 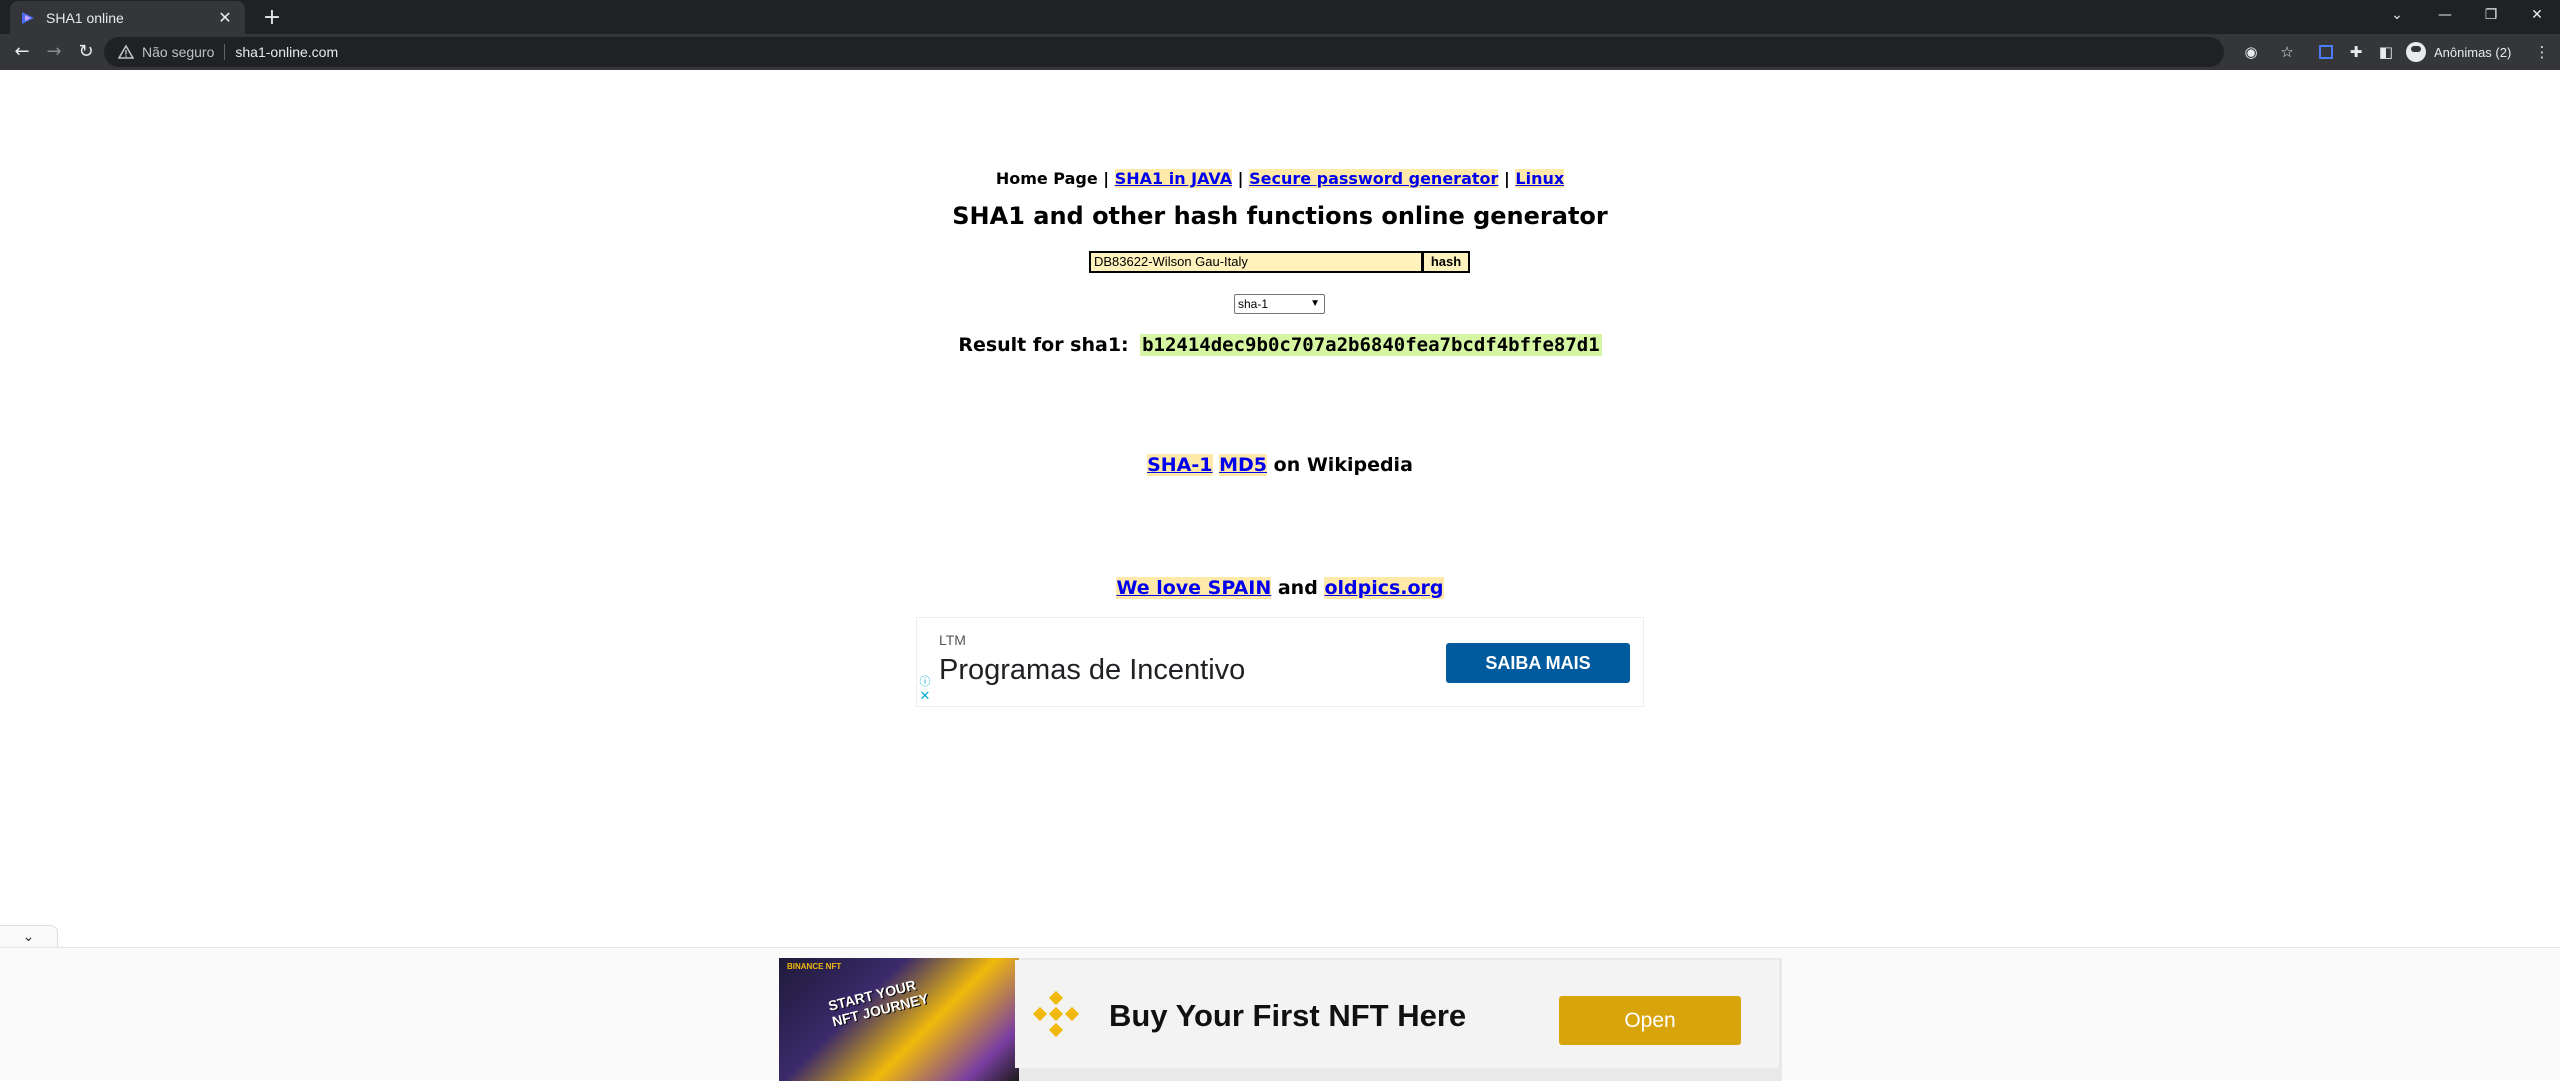 I want to click on browser-tab: SHA1 online ✕, so click(x=127, y=17).